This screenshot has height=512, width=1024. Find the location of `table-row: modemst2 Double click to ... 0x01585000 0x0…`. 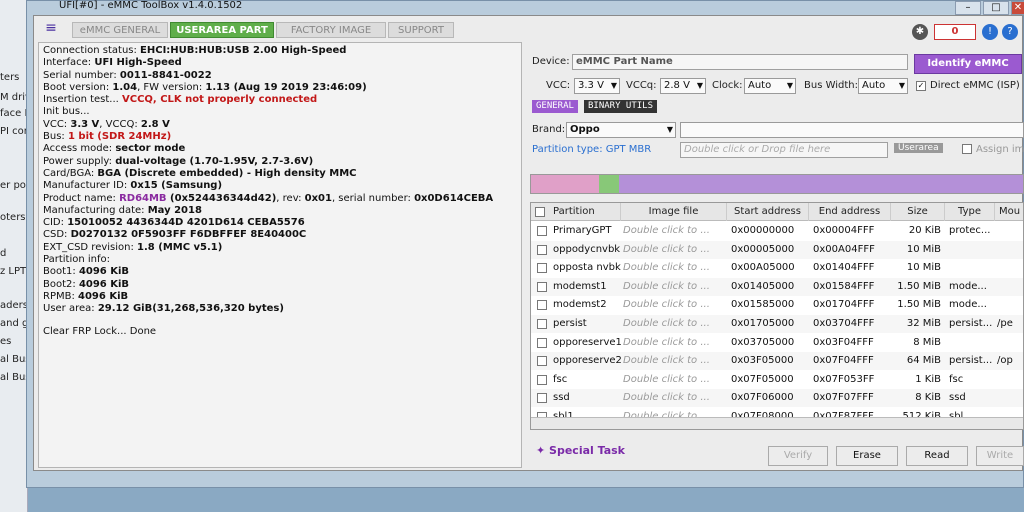

table-row: modemst2 Double click to ... 0x01585000 0x0… is located at coordinates (777, 305).